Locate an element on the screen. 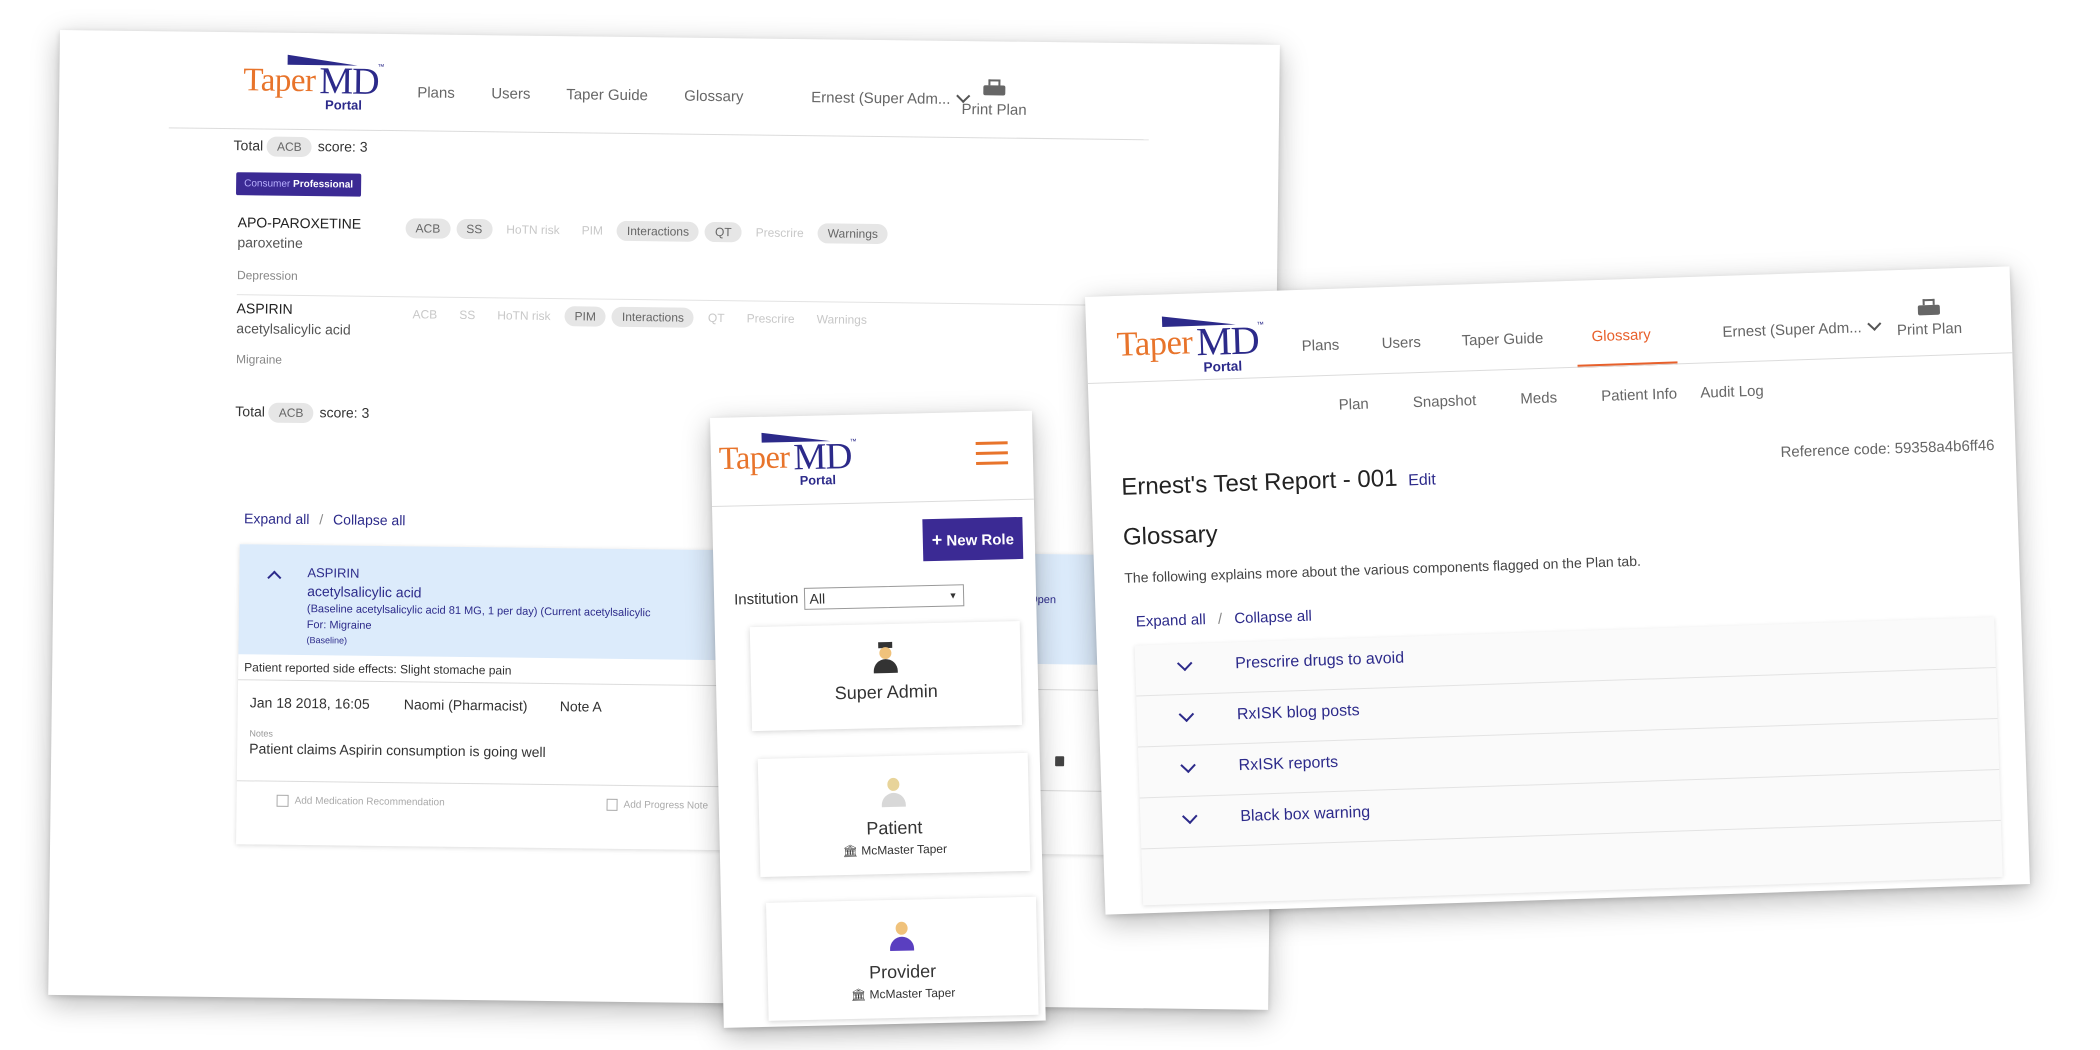  patient-avatar-icon is located at coordinates (893, 793).